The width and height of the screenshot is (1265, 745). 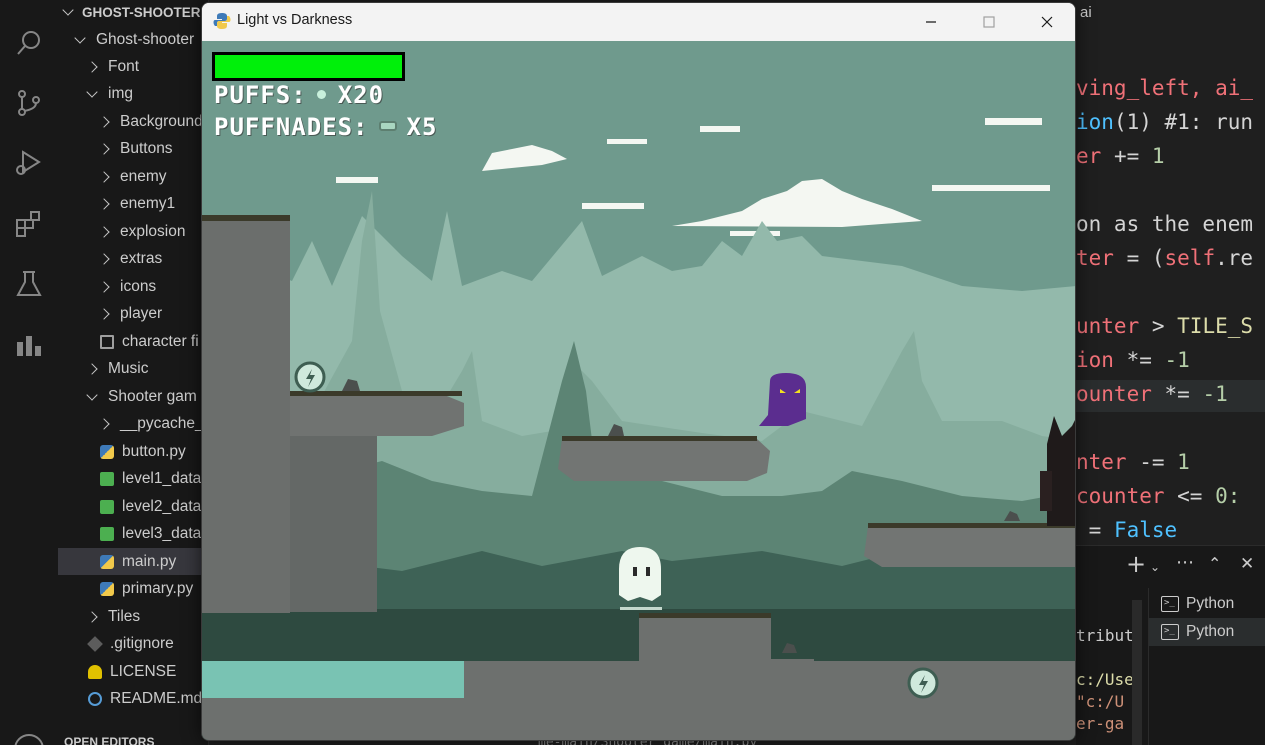 I want to click on folder-item: __pycache_, so click(x=133, y=423).